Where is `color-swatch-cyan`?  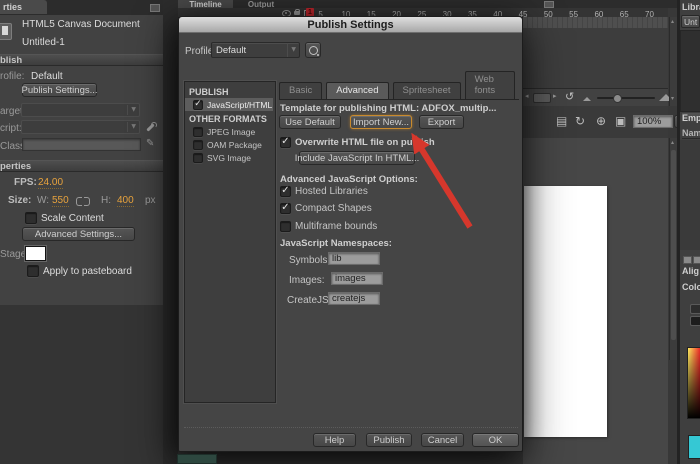
color-swatch-cyan is located at coordinates (694, 447).